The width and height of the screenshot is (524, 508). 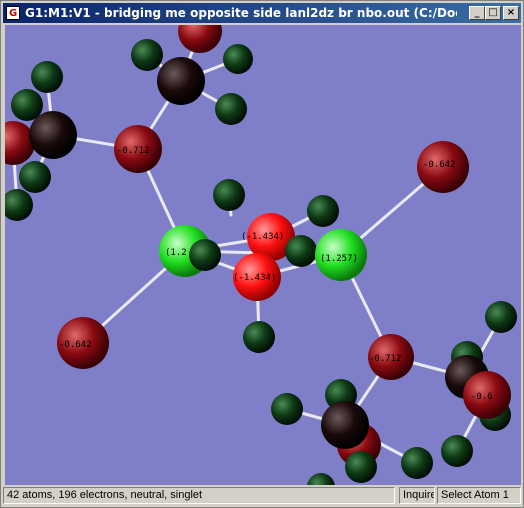 What do you see at coordinates (339, 259) in the screenshot?
I see `charge-label: (1.257)` at bounding box center [339, 259].